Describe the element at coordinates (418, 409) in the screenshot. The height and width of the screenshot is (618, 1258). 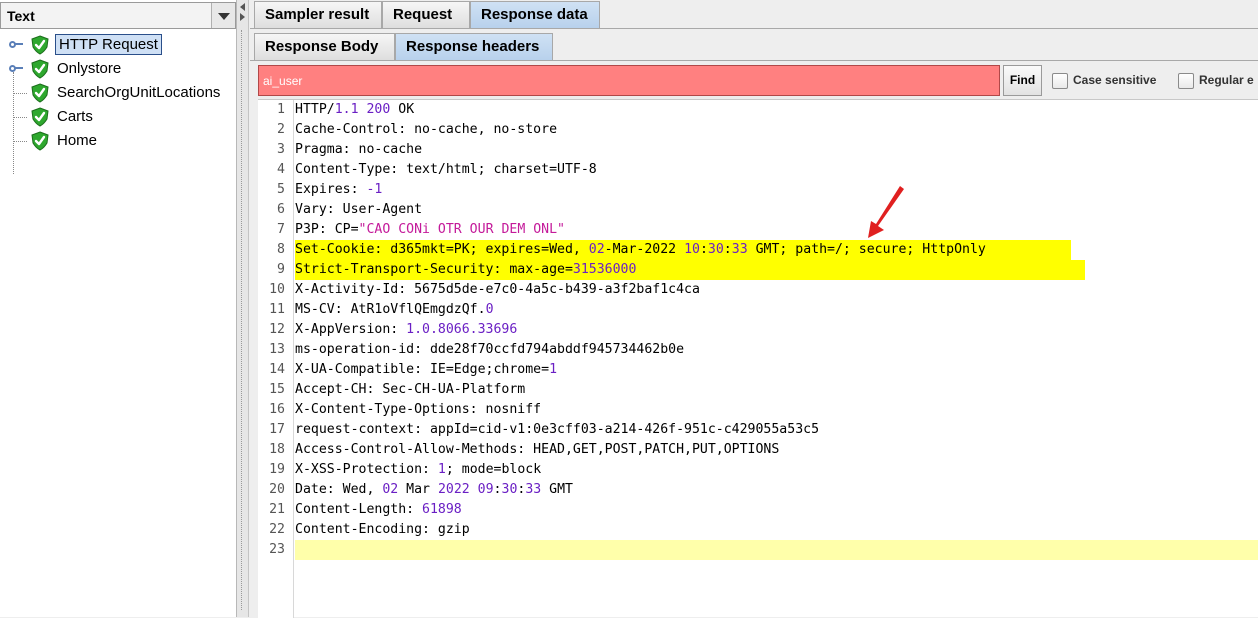
I see `code-line: X-Content-Type-Options: nosniff` at that location.